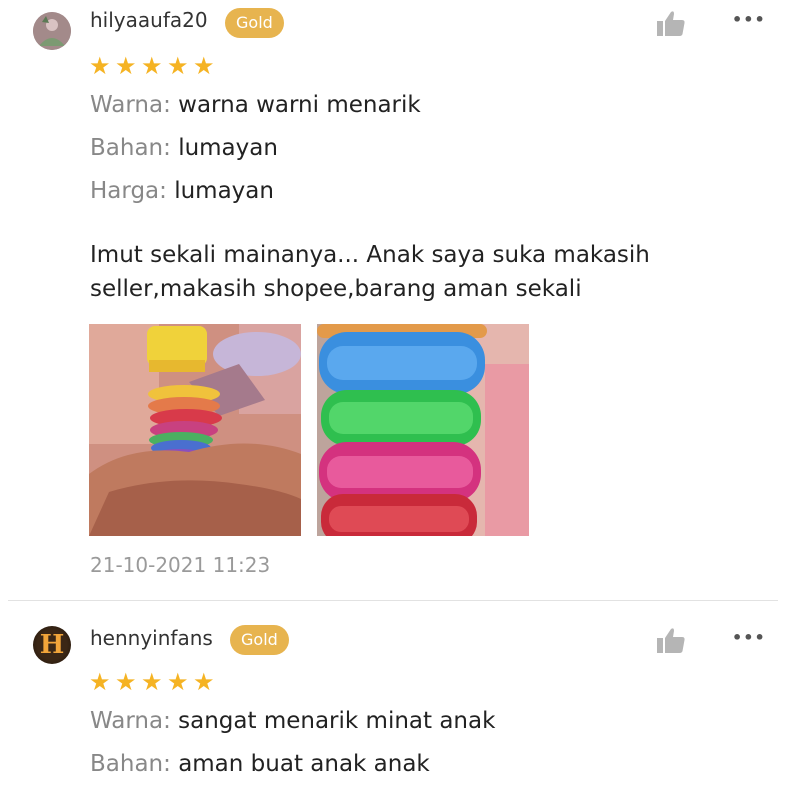 The width and height of the screenshot is (786, 786). Describe the element at coordinates (304, 764) in the screenshot. I see `attribute-value: aman buat anak anak` at that location.